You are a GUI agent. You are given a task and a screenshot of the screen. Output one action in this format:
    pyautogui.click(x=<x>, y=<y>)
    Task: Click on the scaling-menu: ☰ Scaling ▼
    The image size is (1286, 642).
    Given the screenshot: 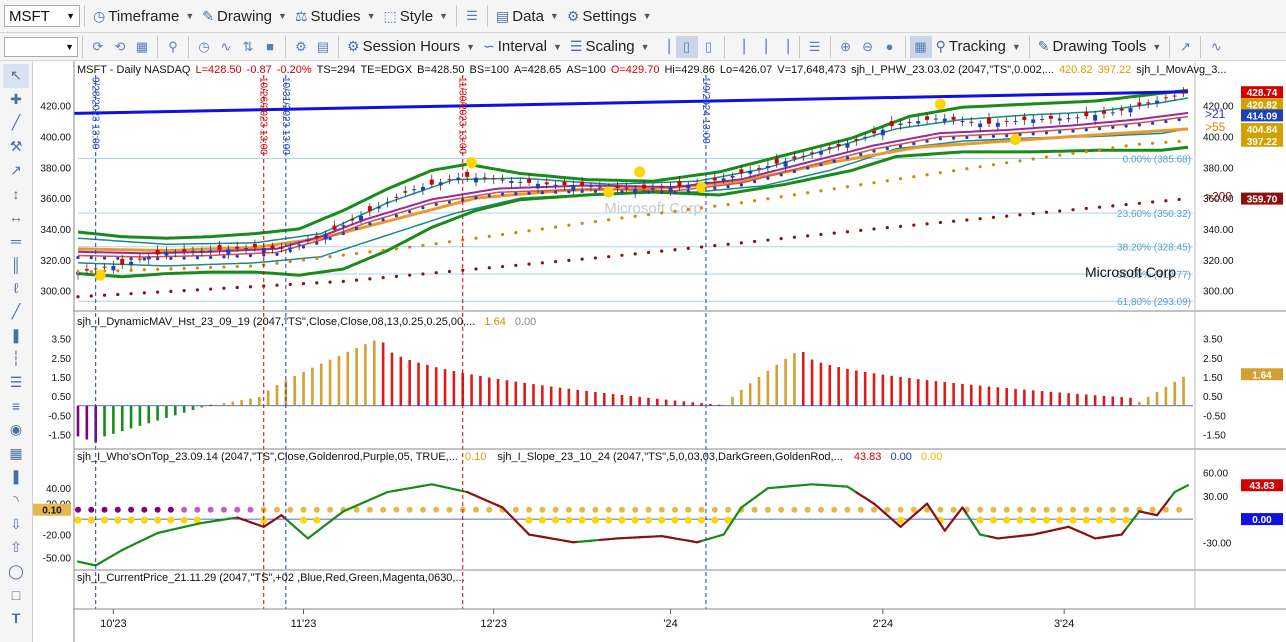 What is the action you would take?
    pyautogui.click(x=610, y=47)
    